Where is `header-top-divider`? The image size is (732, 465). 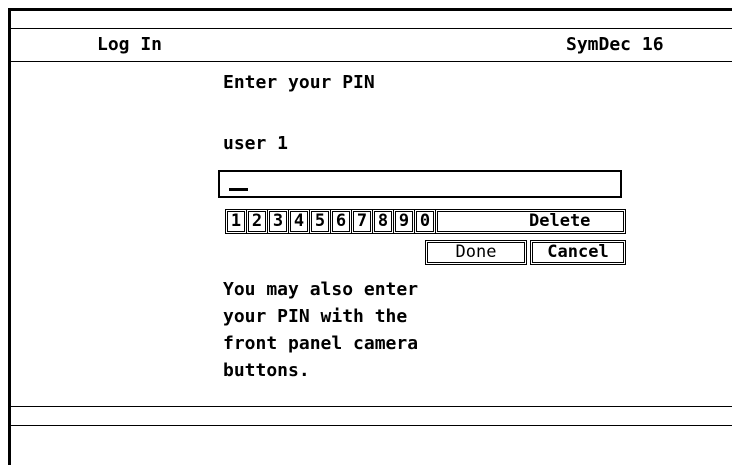 header-top-divider is located at coordinates (371, 28).